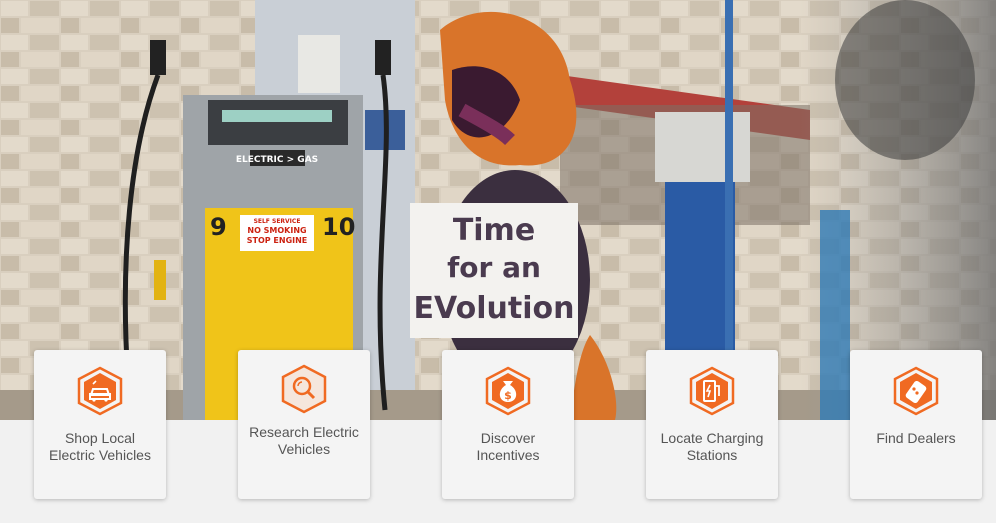 The image size is (996, 523). What do you see at coordinates (494, 230) in the screenshot?
I see `sign-line-1: Time` at bounding box center [494, 230].